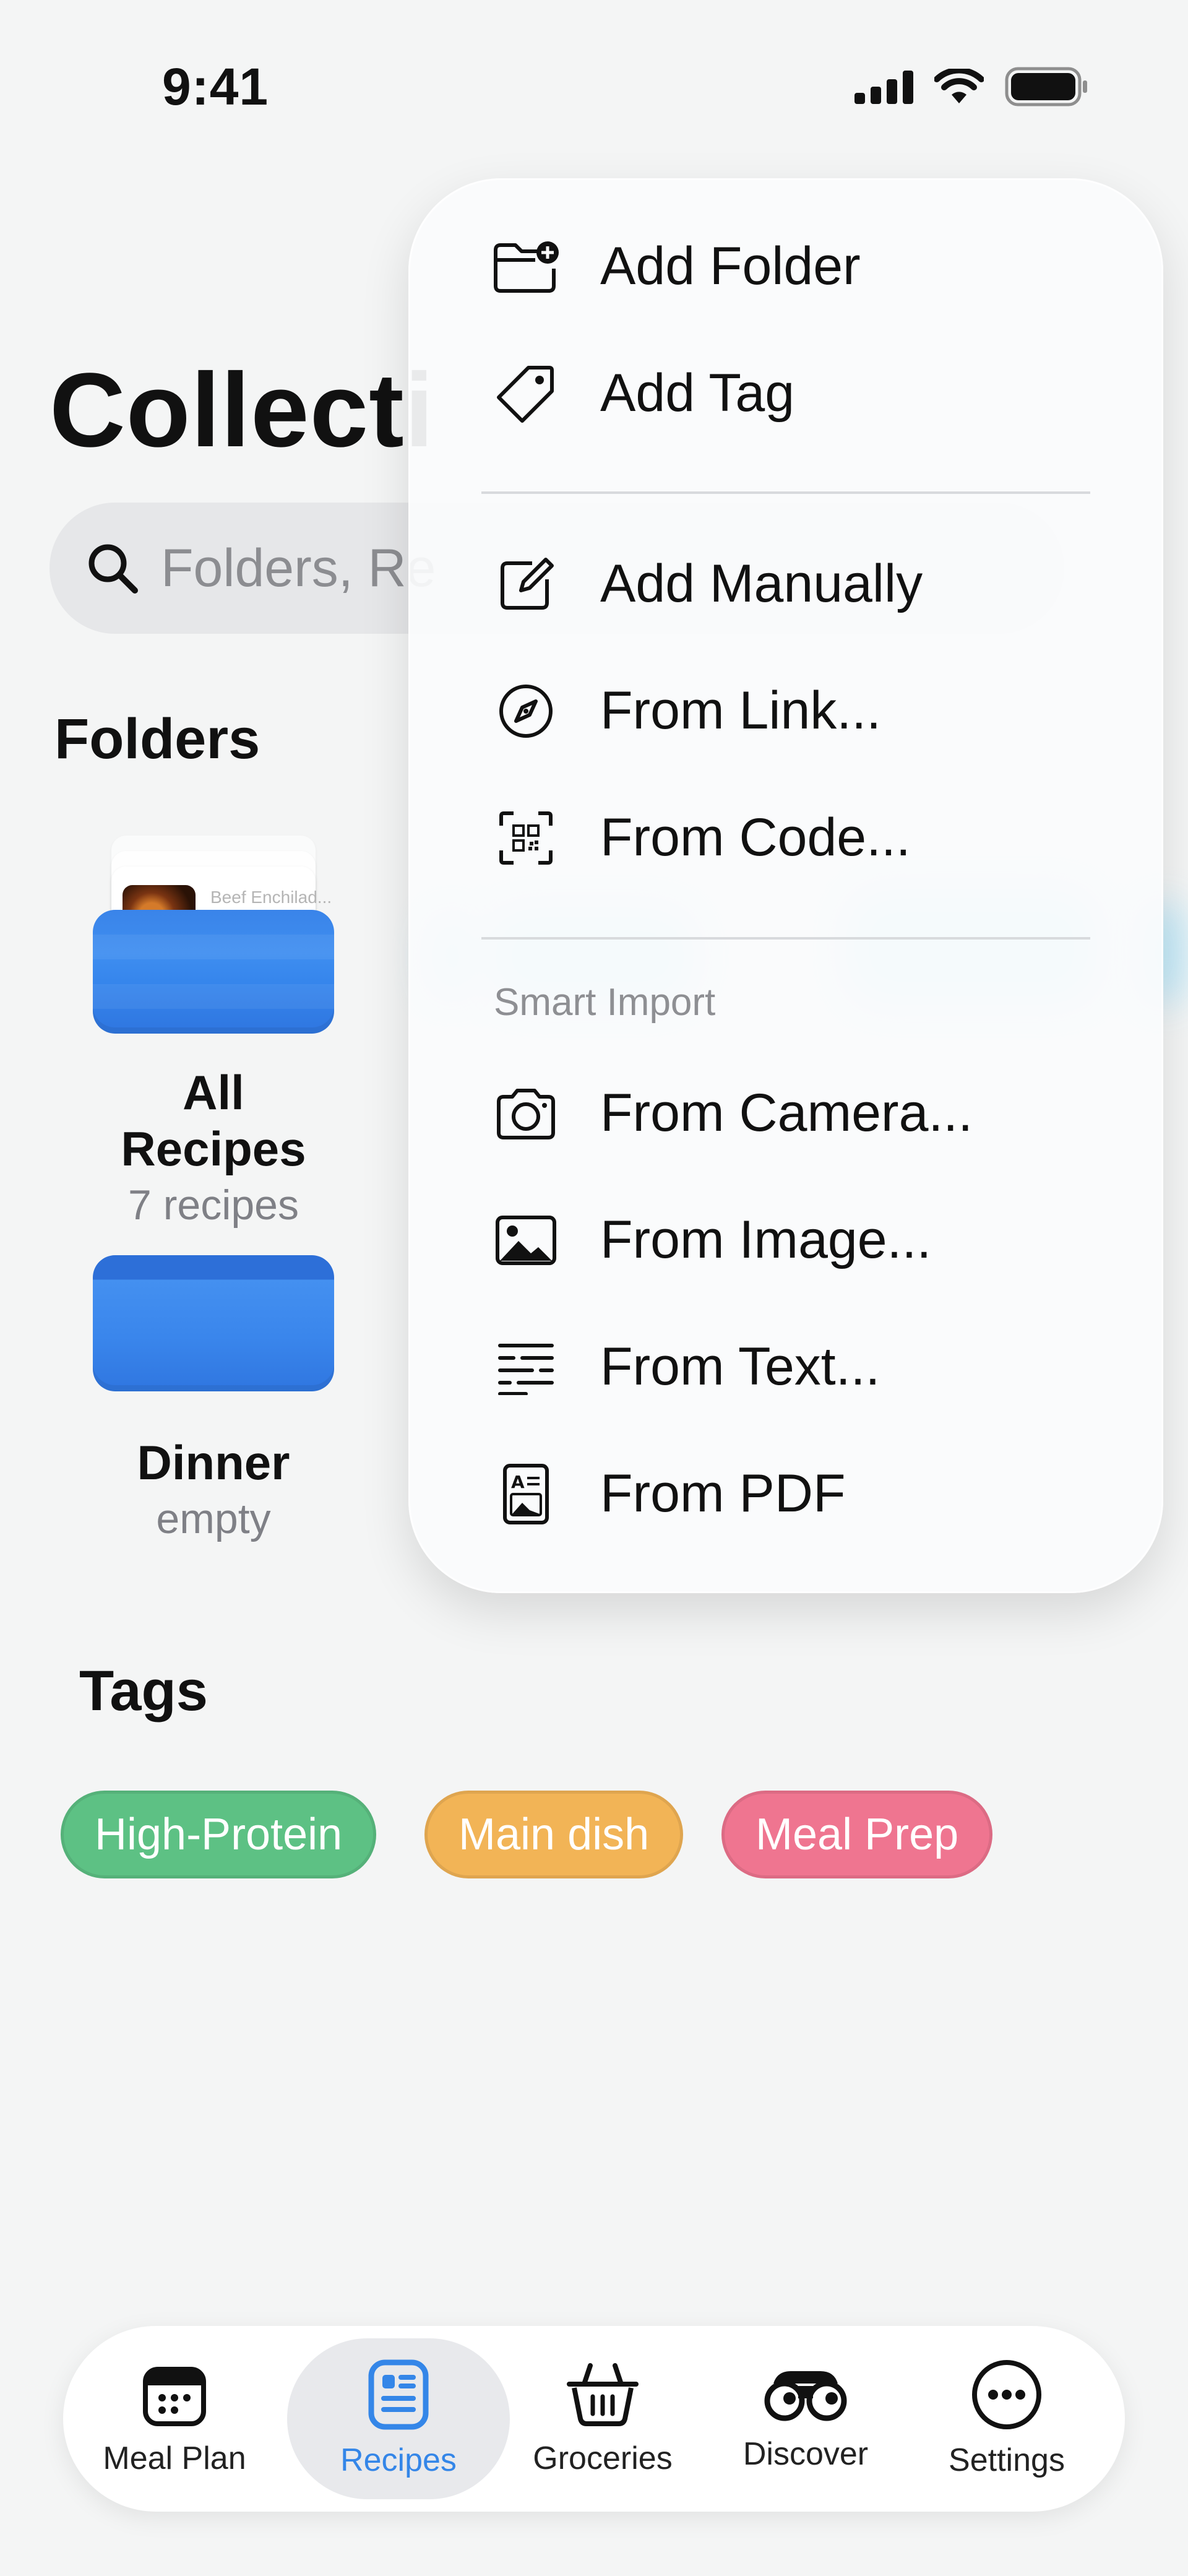 The width and height of the screenshot is (1188, 2576). Describe the element at coordinates (174, 2458) in the screenshot. I see `tab-label: Meal Plan` at that location.